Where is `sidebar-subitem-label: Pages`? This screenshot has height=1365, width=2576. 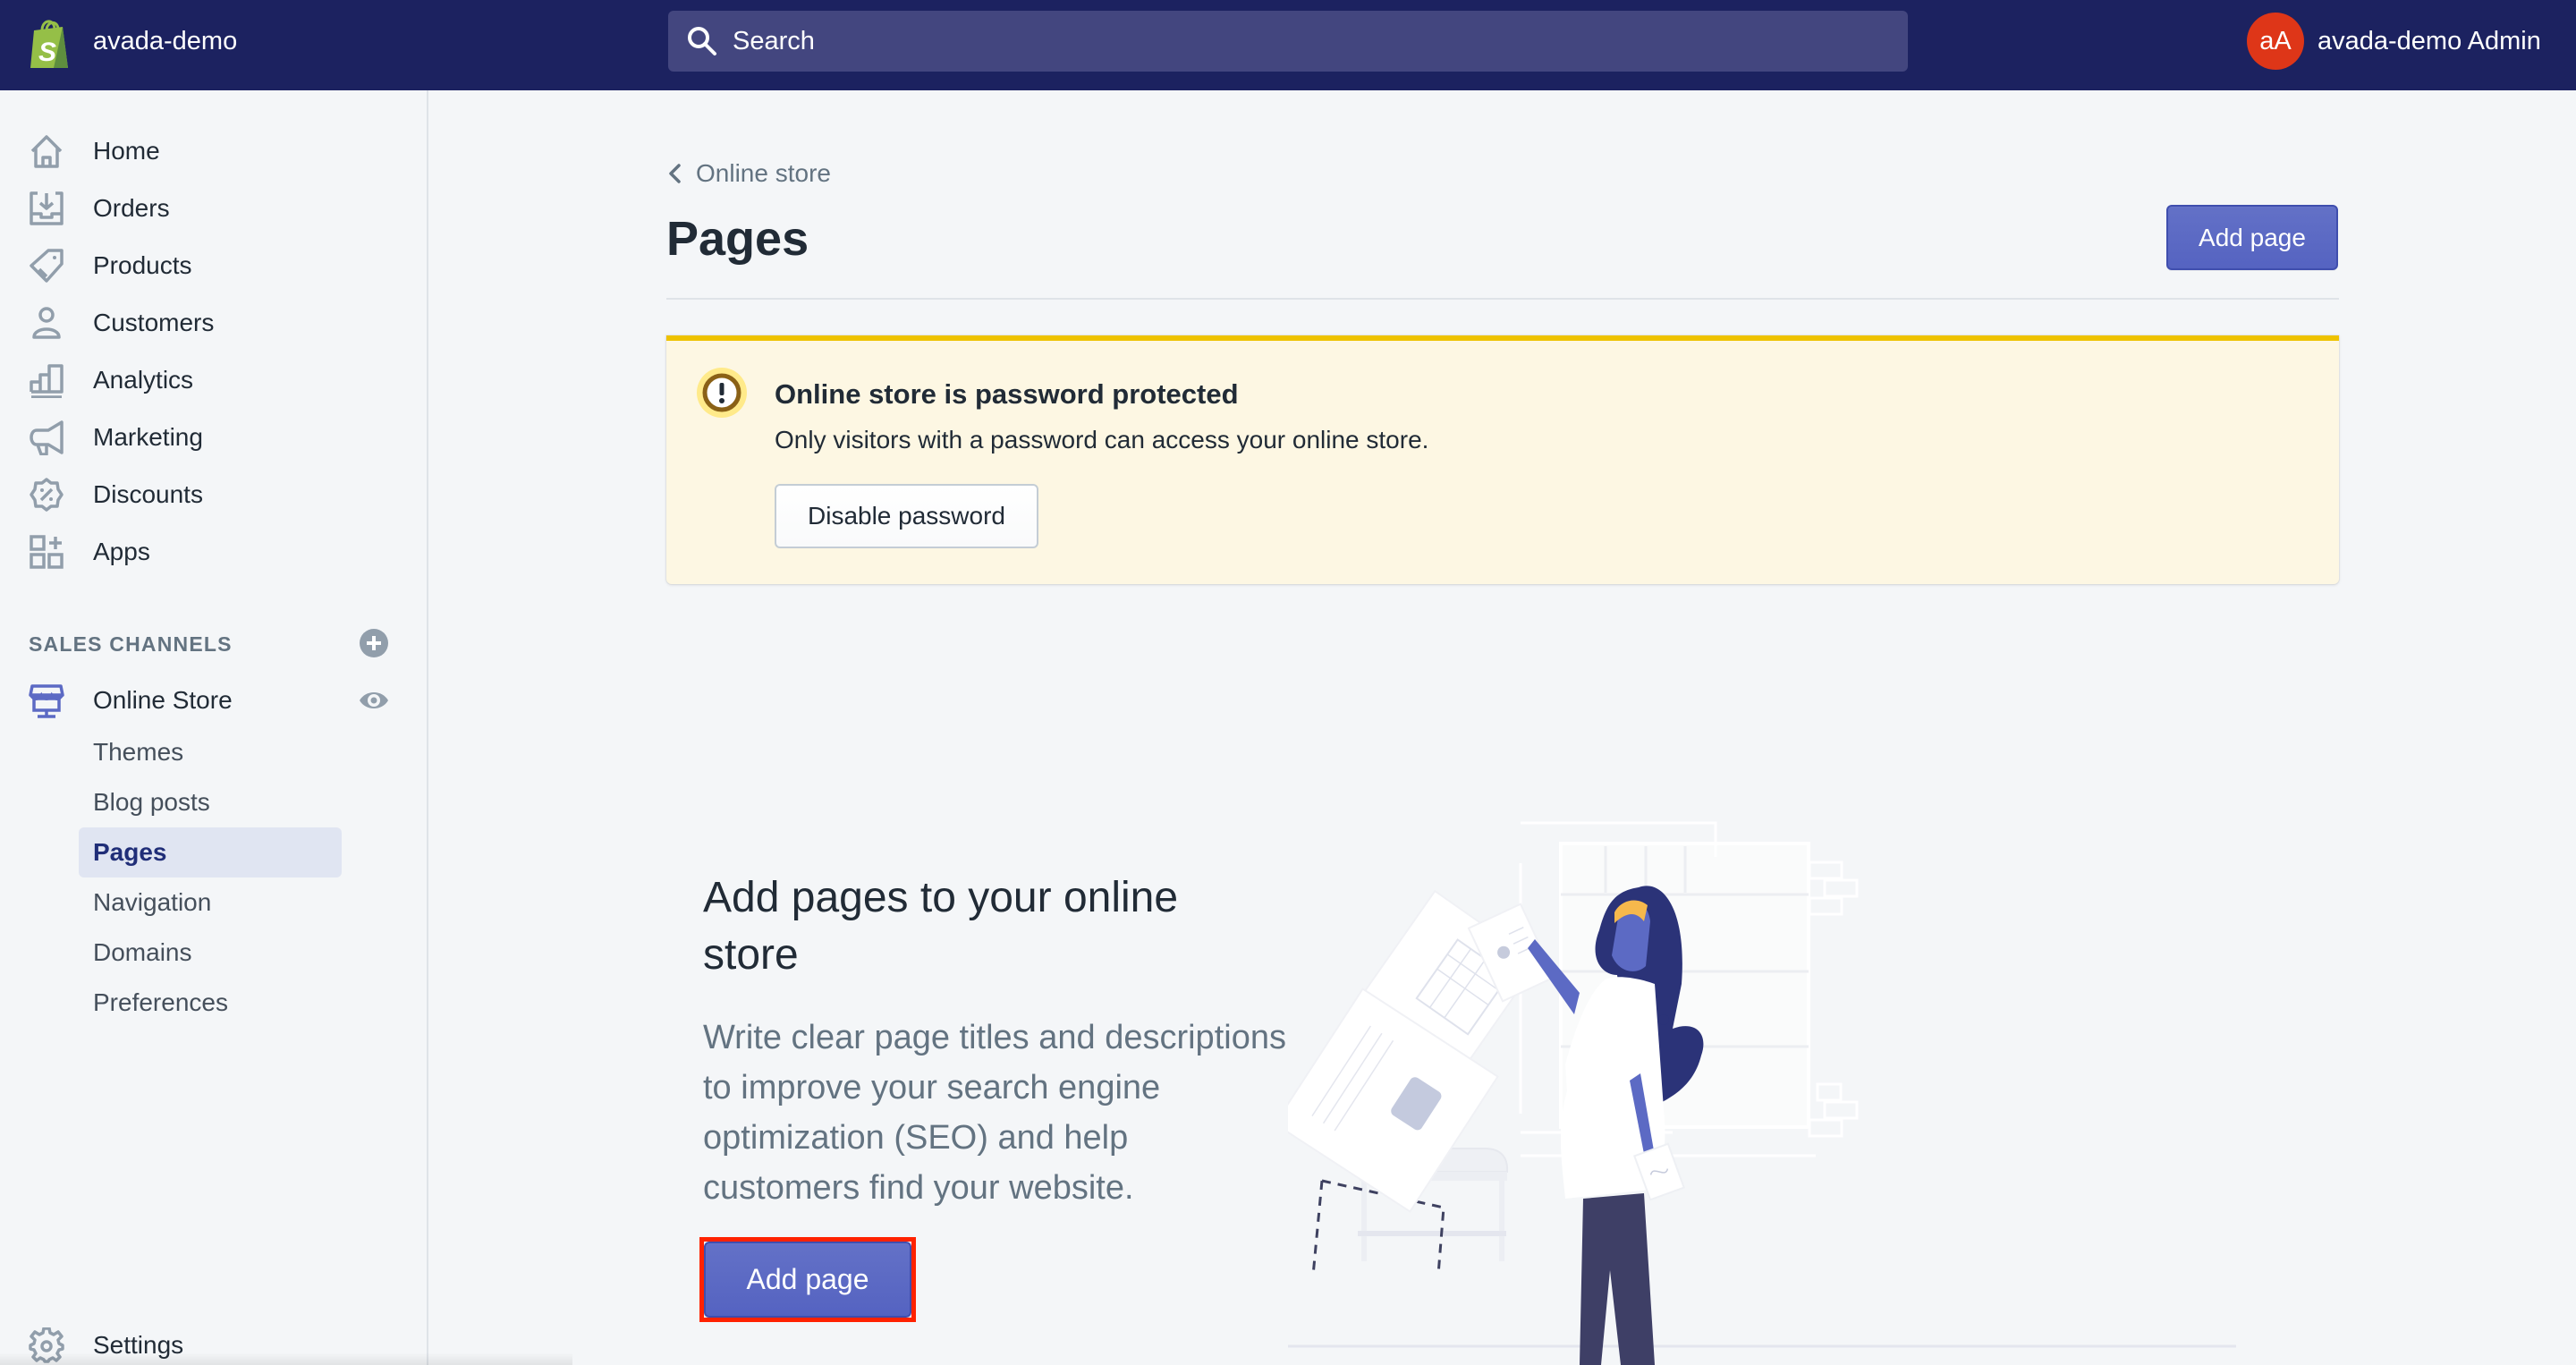 sidebar-subitem-label: Pages is located at coordinates (130, 852).